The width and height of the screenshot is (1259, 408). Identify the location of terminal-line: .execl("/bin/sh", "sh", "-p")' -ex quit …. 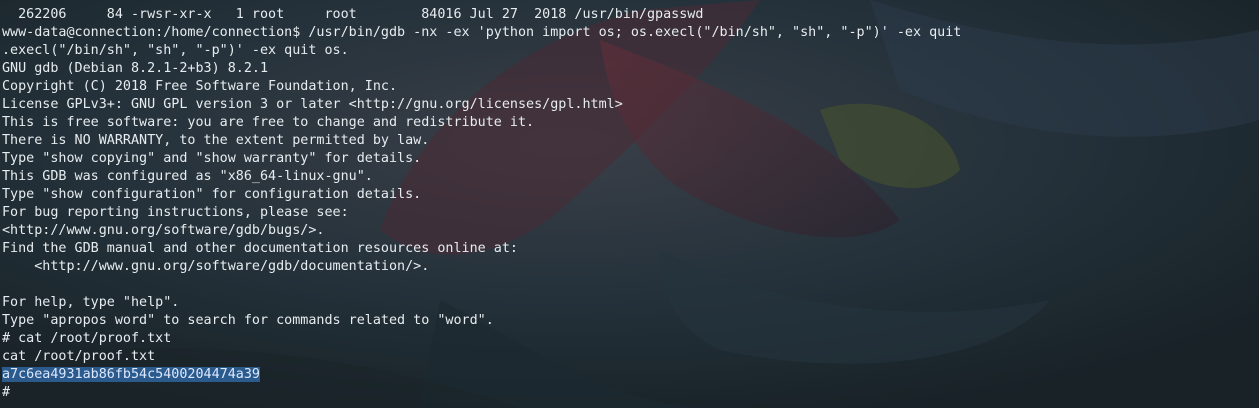
(175, 50).